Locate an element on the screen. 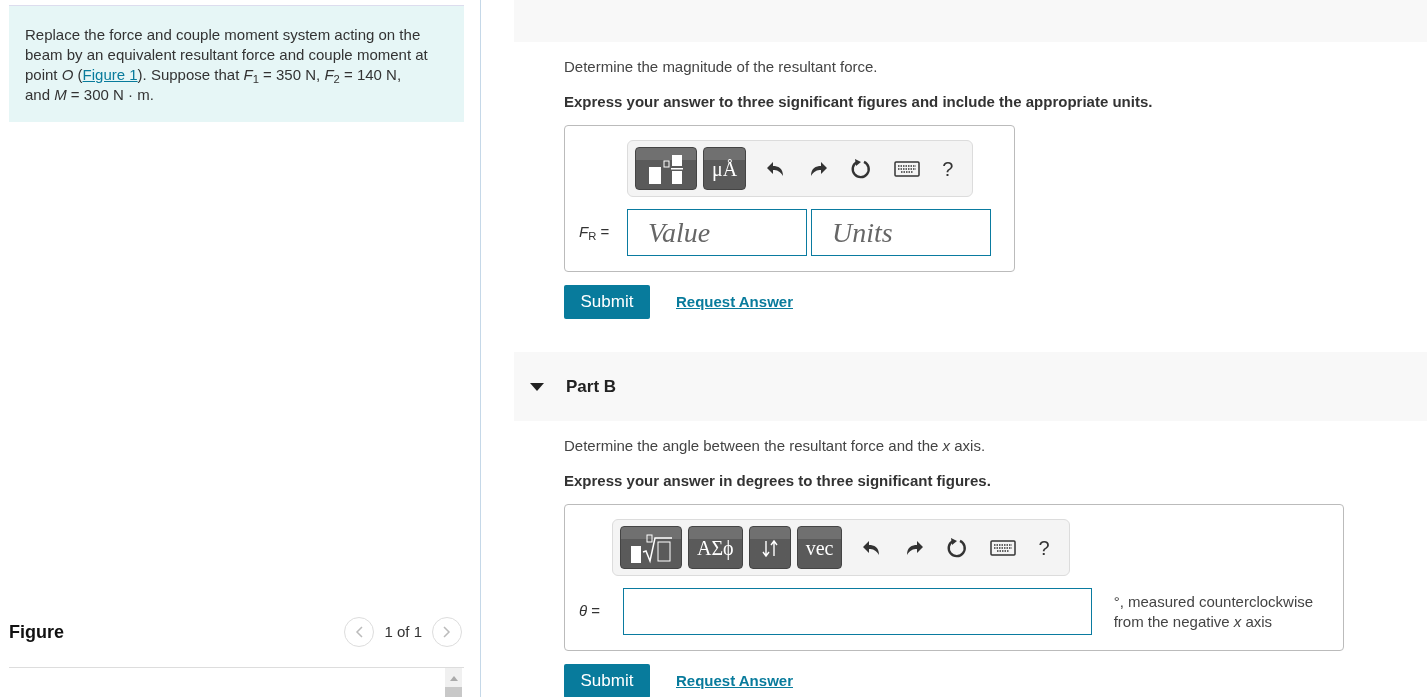 The image size is (1427, 697). answer-field is located at coordinates (857, 611).